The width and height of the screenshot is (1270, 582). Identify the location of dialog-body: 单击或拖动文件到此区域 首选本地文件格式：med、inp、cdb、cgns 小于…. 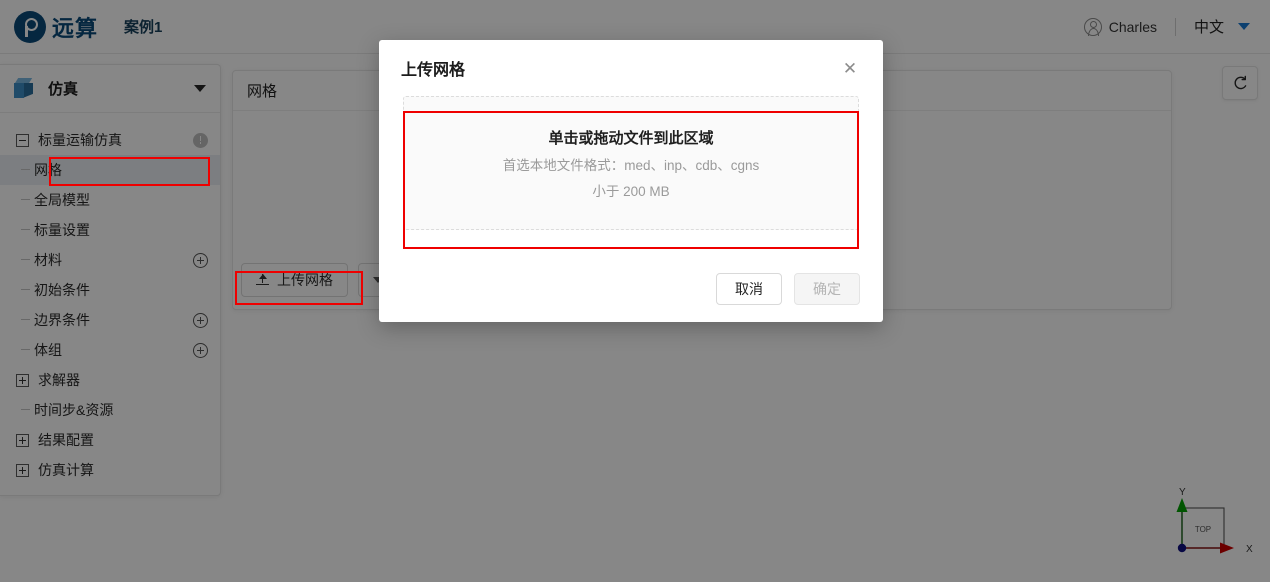
(631, 163).